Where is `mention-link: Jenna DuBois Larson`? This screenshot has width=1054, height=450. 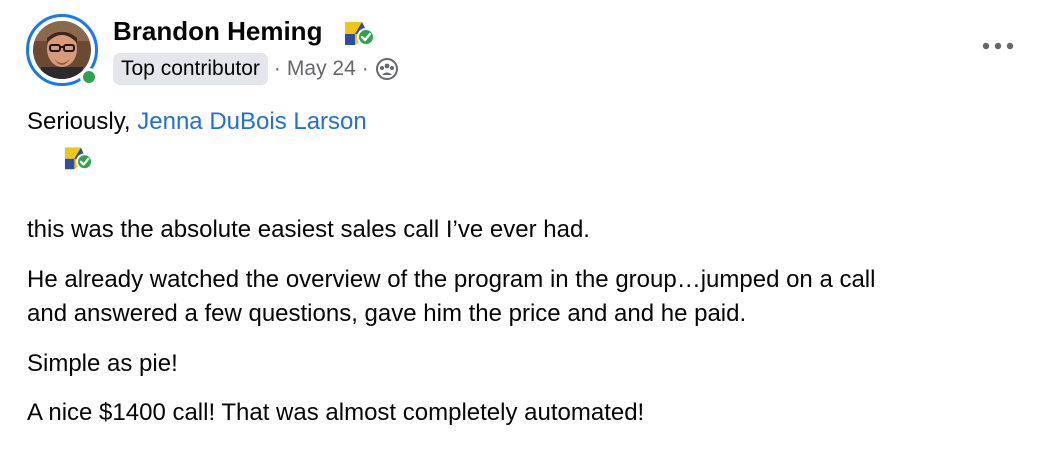 mention-link: Jenna DuBois Larson is located at coordinates (251, 121).